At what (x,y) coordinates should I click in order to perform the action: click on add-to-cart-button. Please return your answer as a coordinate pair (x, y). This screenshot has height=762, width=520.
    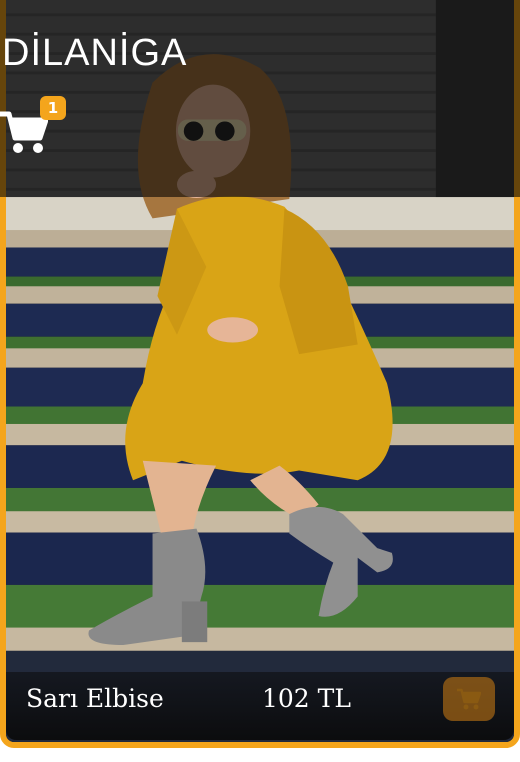
    Looking at the image, I should click on (469, 699).